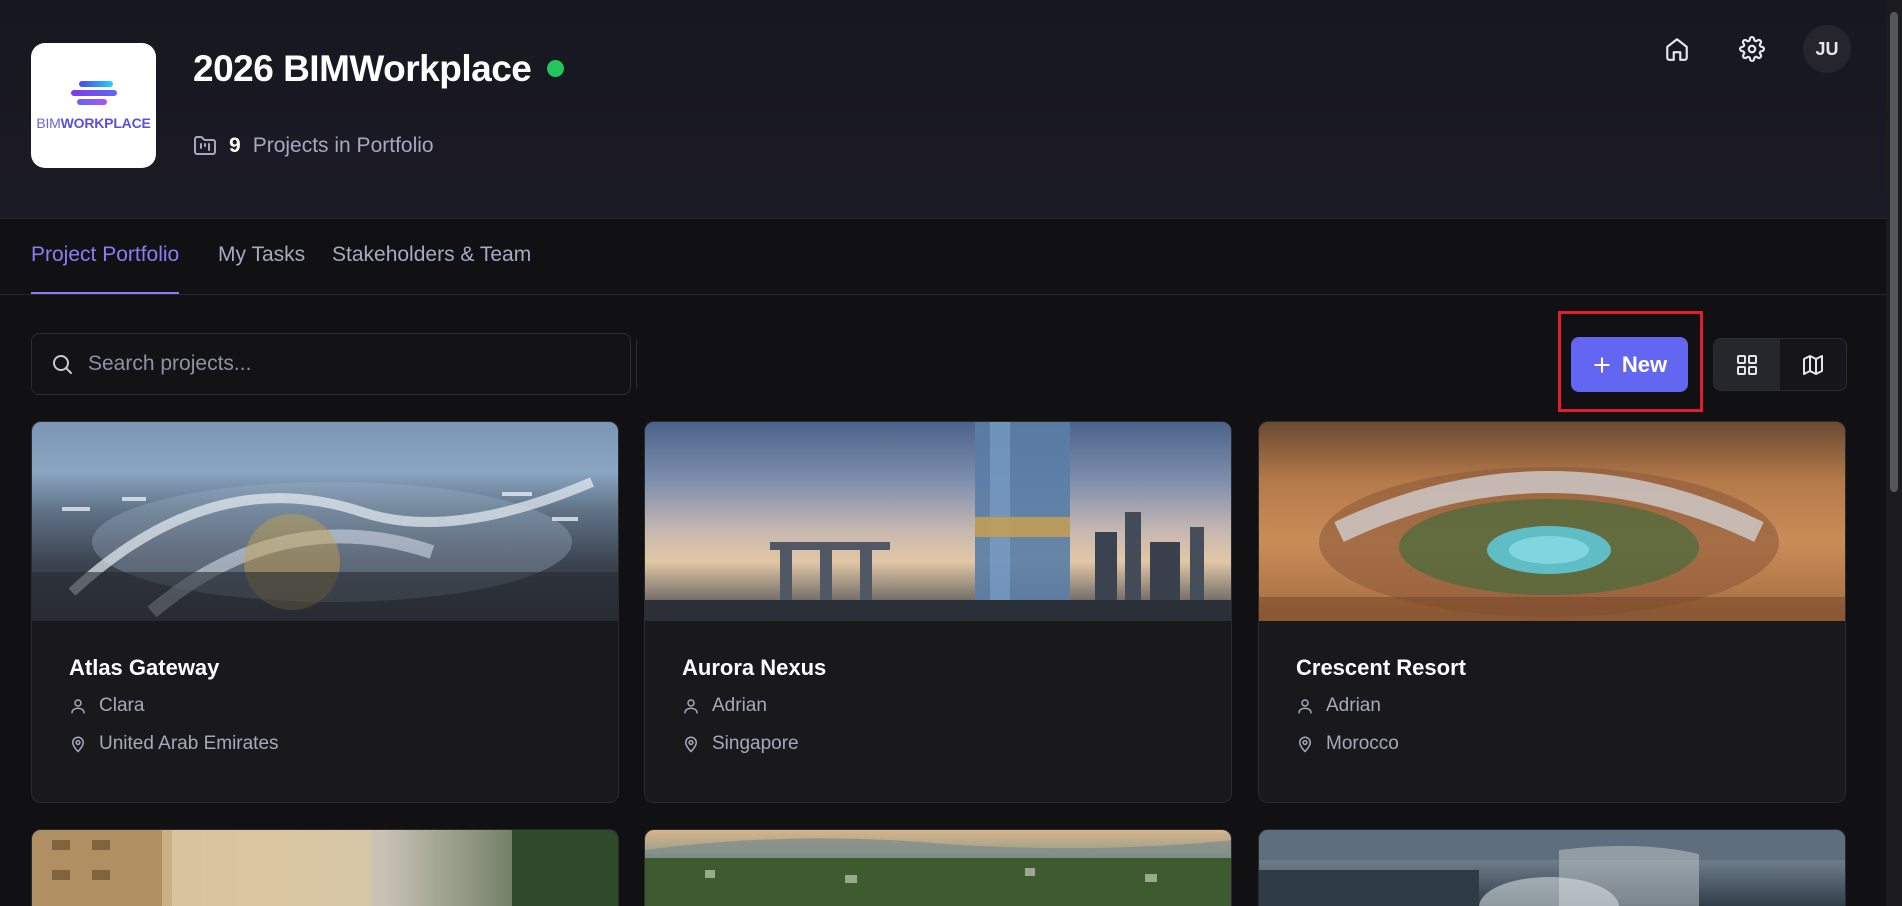 The image size is (1902, 906). I want to click on folder-kanban-icon, so click(205, 145).